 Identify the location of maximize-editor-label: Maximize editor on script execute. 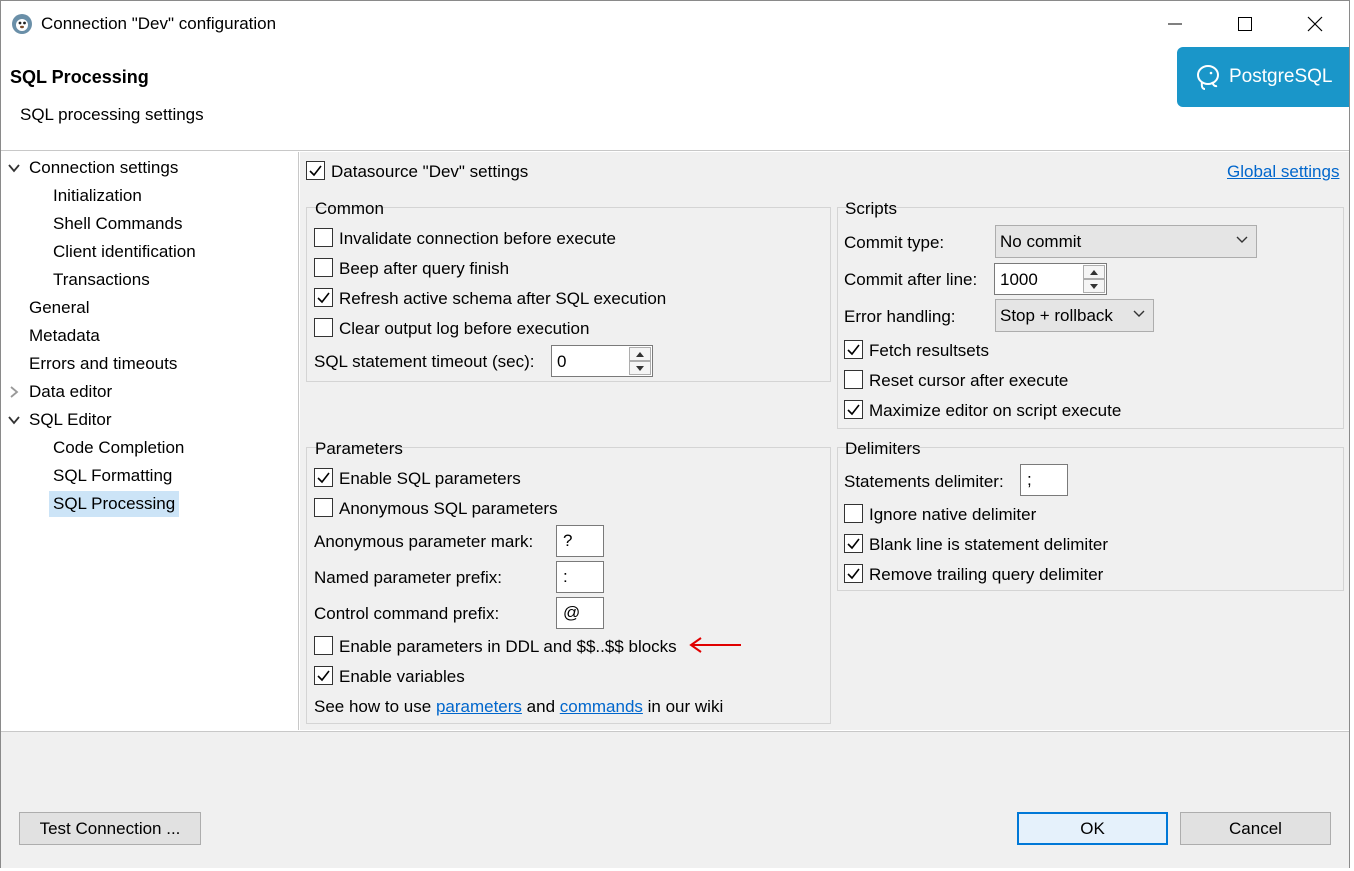
(995, 410).